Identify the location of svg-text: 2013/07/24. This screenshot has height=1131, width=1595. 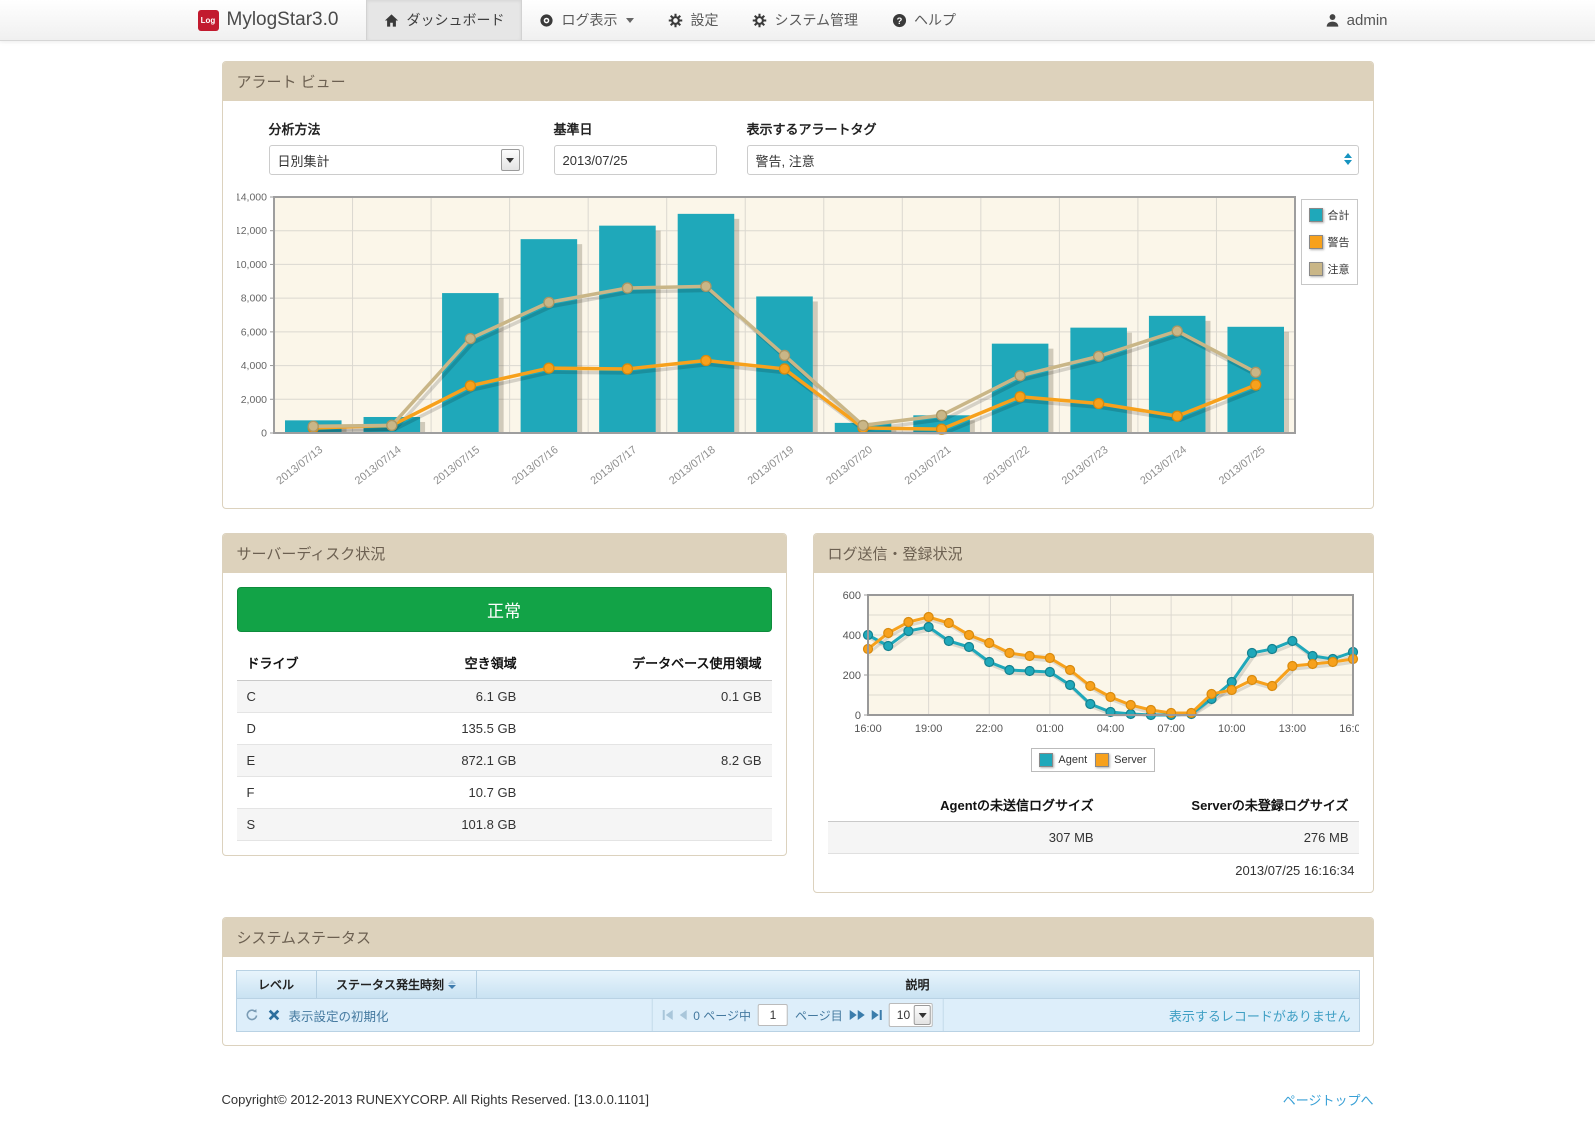
(1163, 465).